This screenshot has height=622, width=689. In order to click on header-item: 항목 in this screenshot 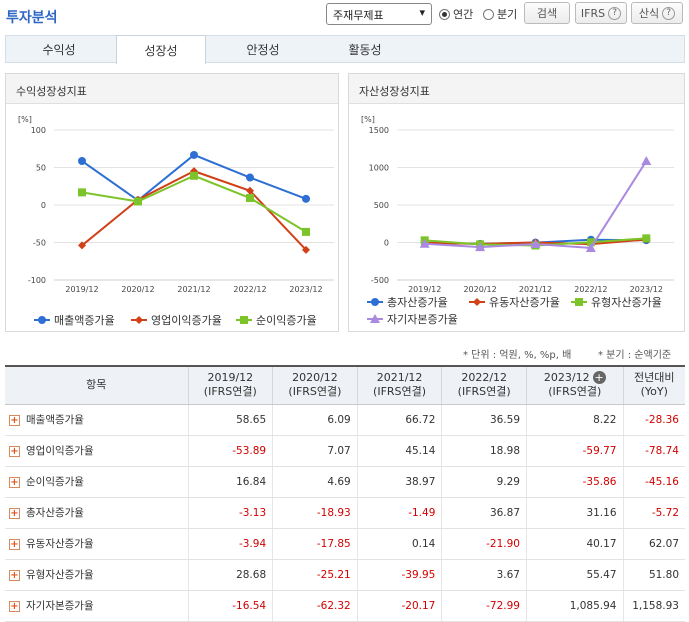, I will do `click(96, 385)`.